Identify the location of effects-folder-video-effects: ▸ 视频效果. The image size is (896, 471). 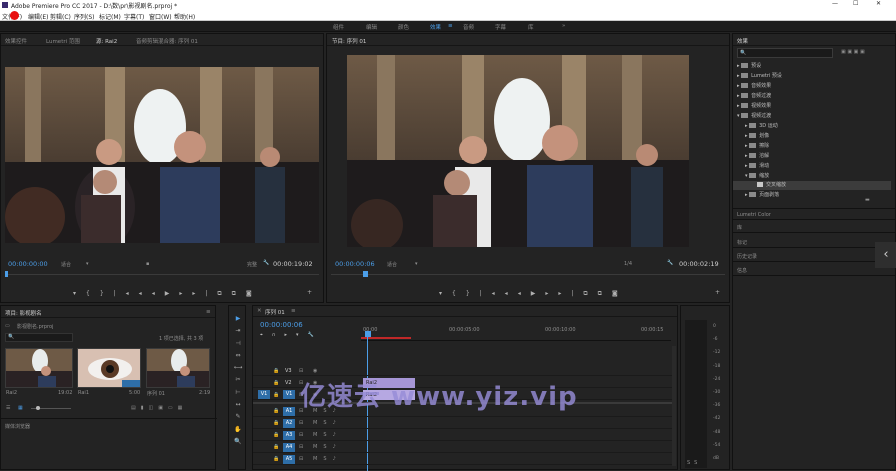
(754, 106).